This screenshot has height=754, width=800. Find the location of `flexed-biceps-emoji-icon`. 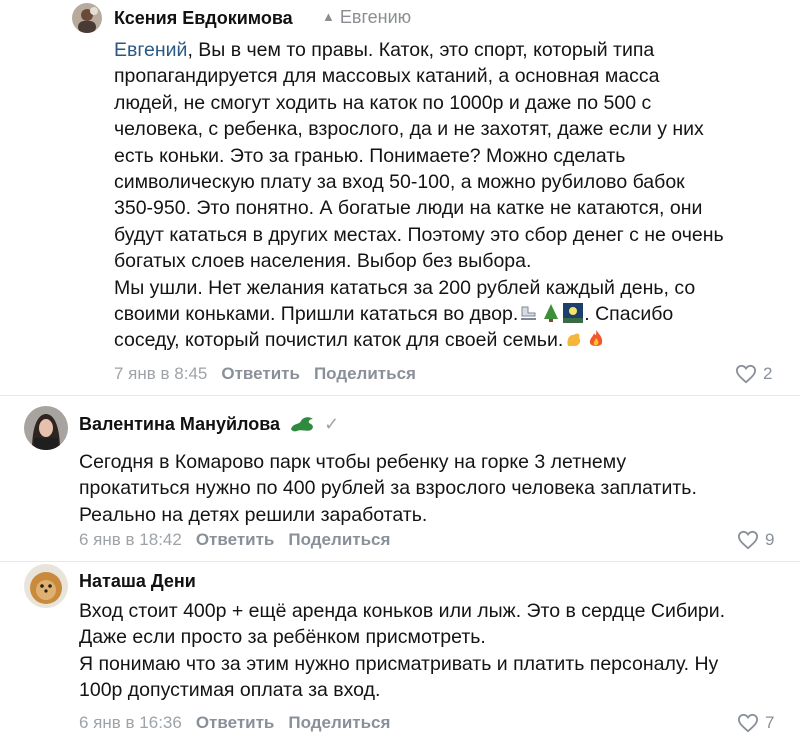

flexed-biceps-emoji-icon is located at coordinates (574, 340).